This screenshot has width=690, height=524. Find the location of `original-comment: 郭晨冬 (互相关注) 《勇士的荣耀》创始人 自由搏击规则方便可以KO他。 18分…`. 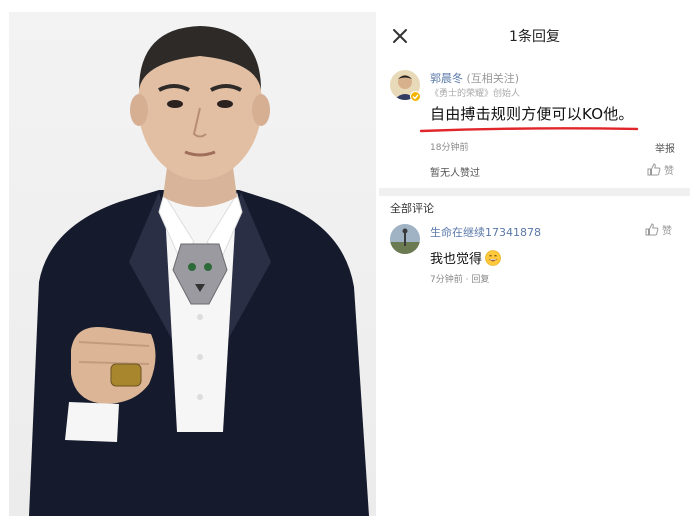

original-comment: 郭晨冬 (互相关注) 《勇士的荣耀》创始人 自由搏击规则方便可以KO他。 18分… is located at coordinates (534, 125).